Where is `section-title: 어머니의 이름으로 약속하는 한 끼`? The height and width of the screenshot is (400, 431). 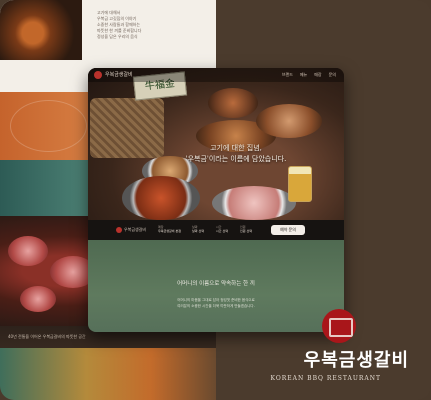 section-title: 어머니의 이름으로 약속하는 한 끼 is located at coordinates (216, 284).